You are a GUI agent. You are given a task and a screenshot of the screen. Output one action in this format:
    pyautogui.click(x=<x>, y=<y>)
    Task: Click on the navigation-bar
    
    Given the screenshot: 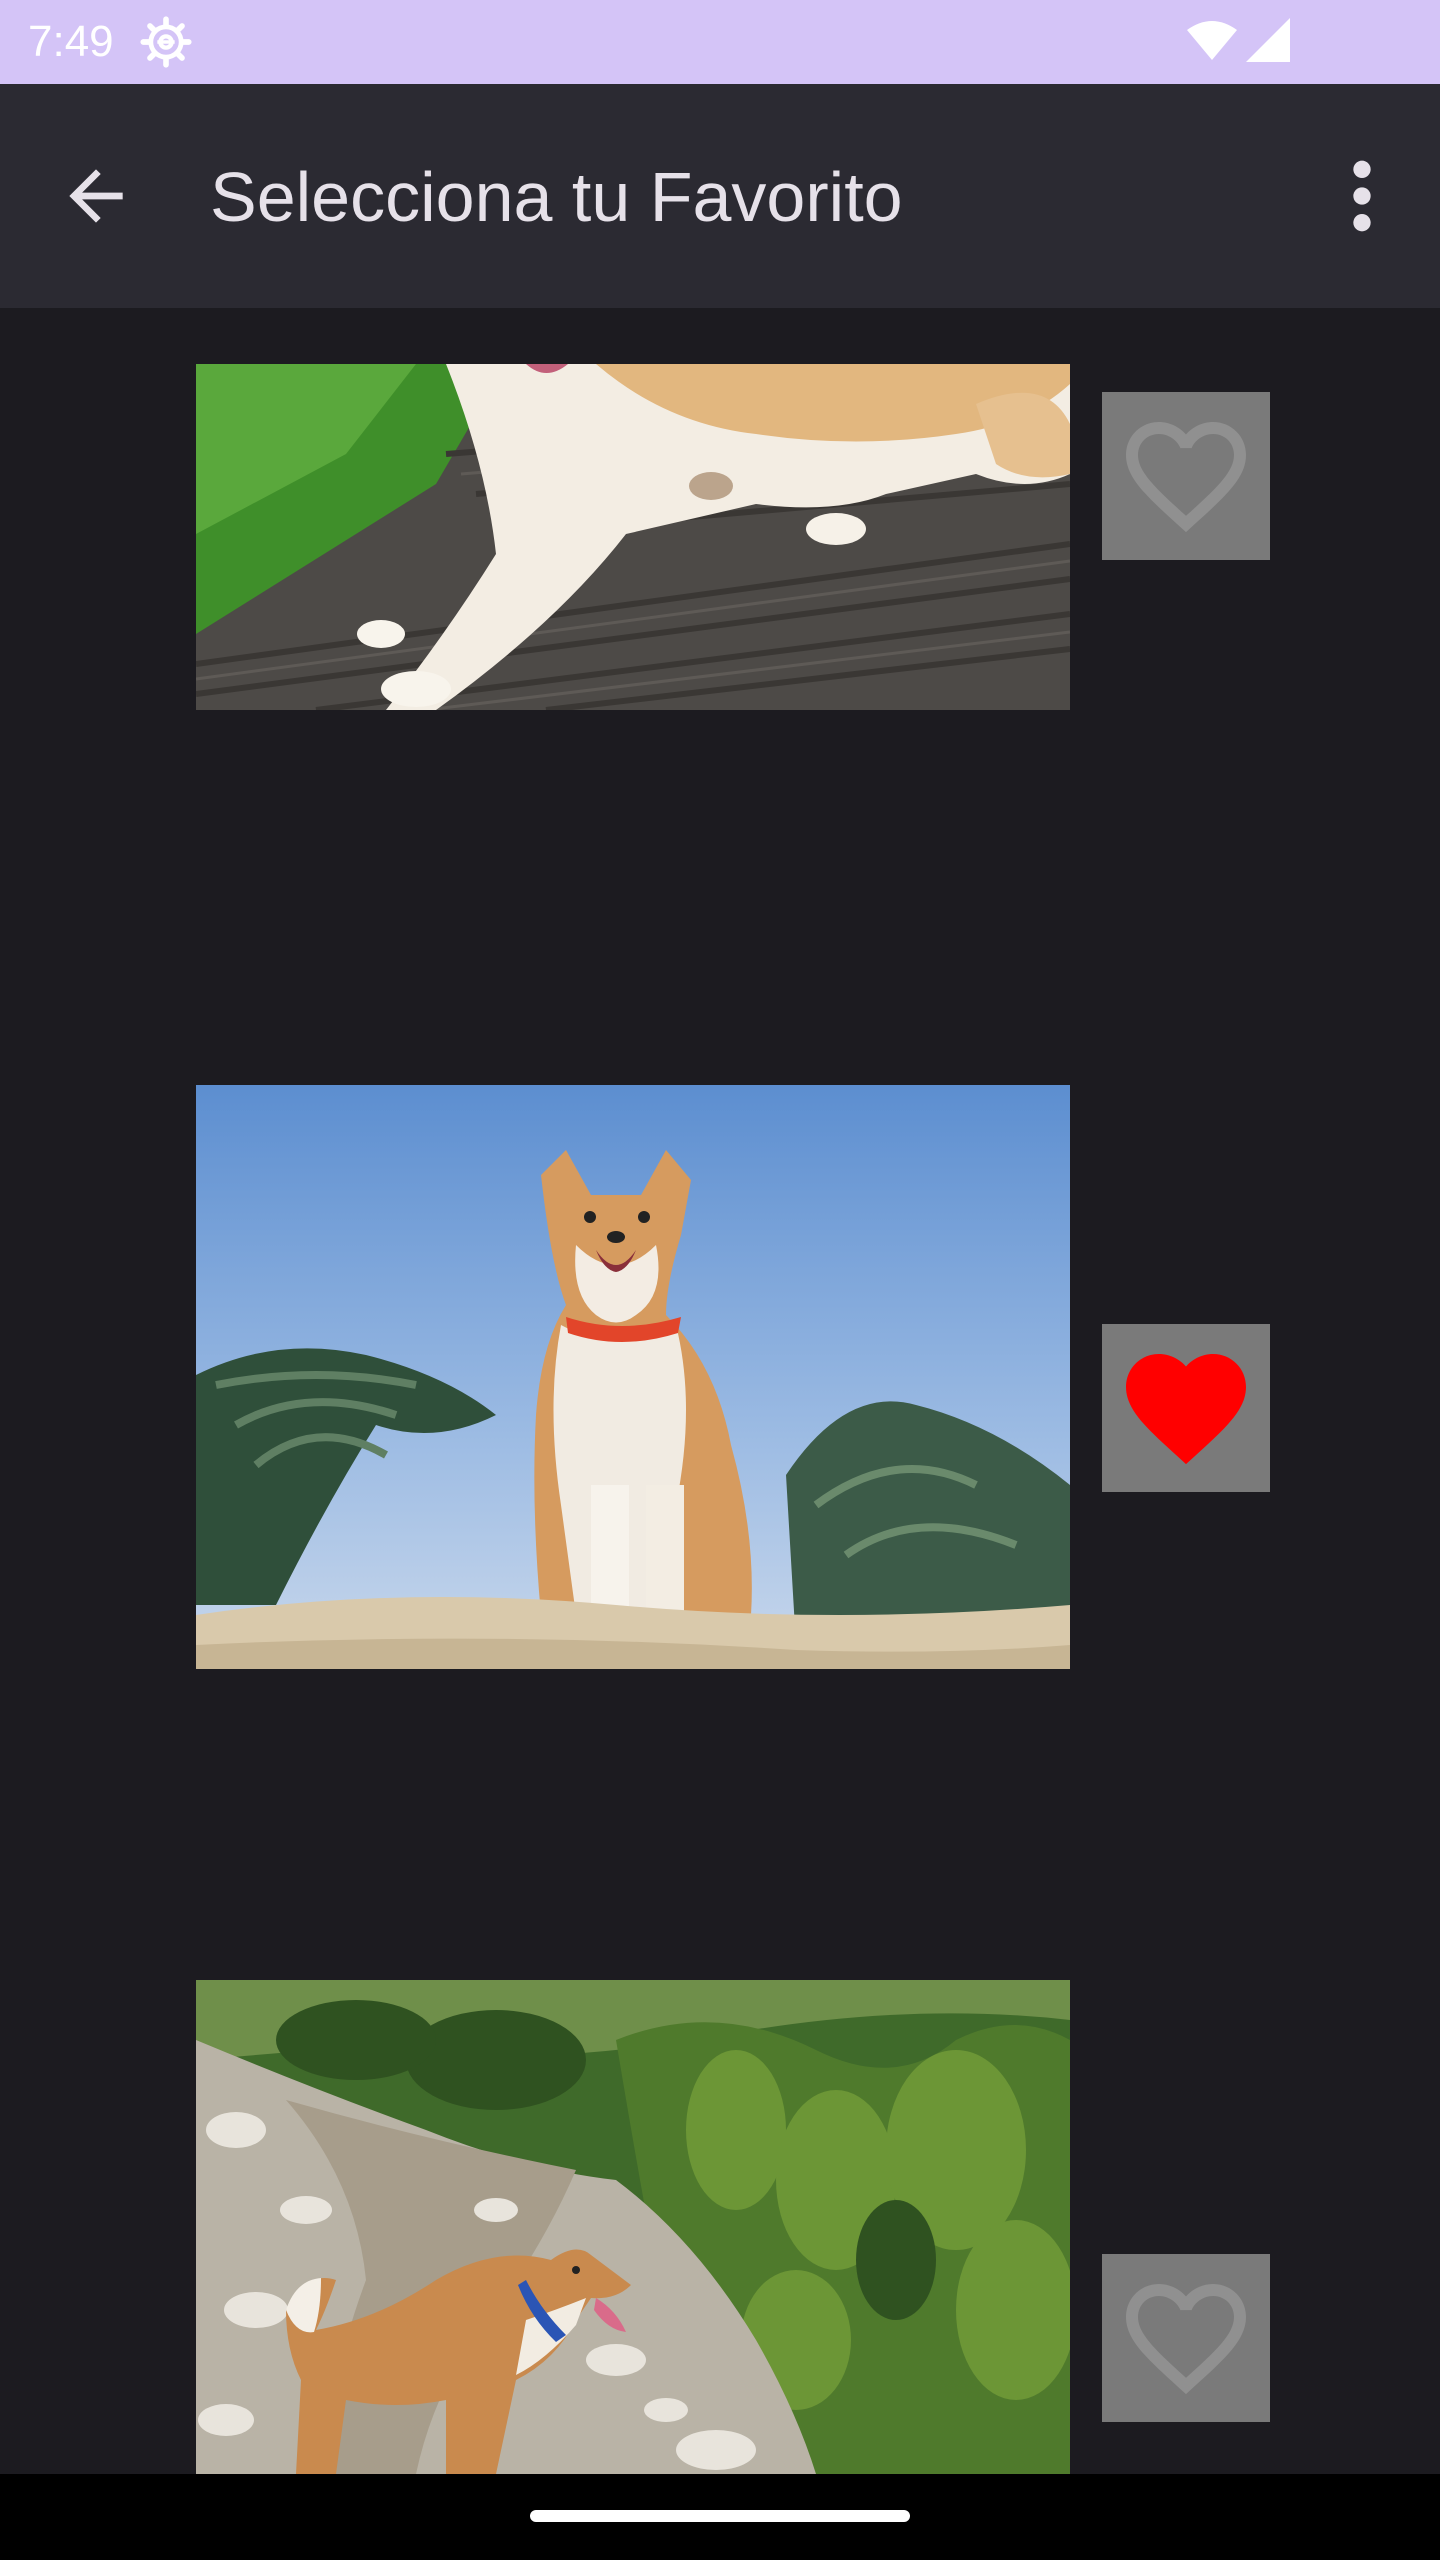 What is the action you would take?
    pyautogui.click(x=720, y=2517)
    